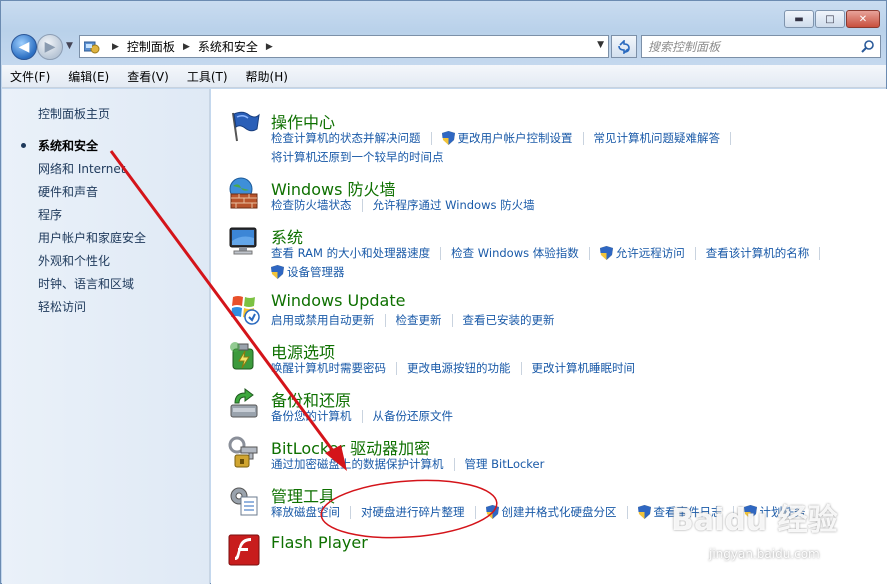  Describe the element at coordinates (244, 241) in the screenshot. I see `computer-icon` at that location.